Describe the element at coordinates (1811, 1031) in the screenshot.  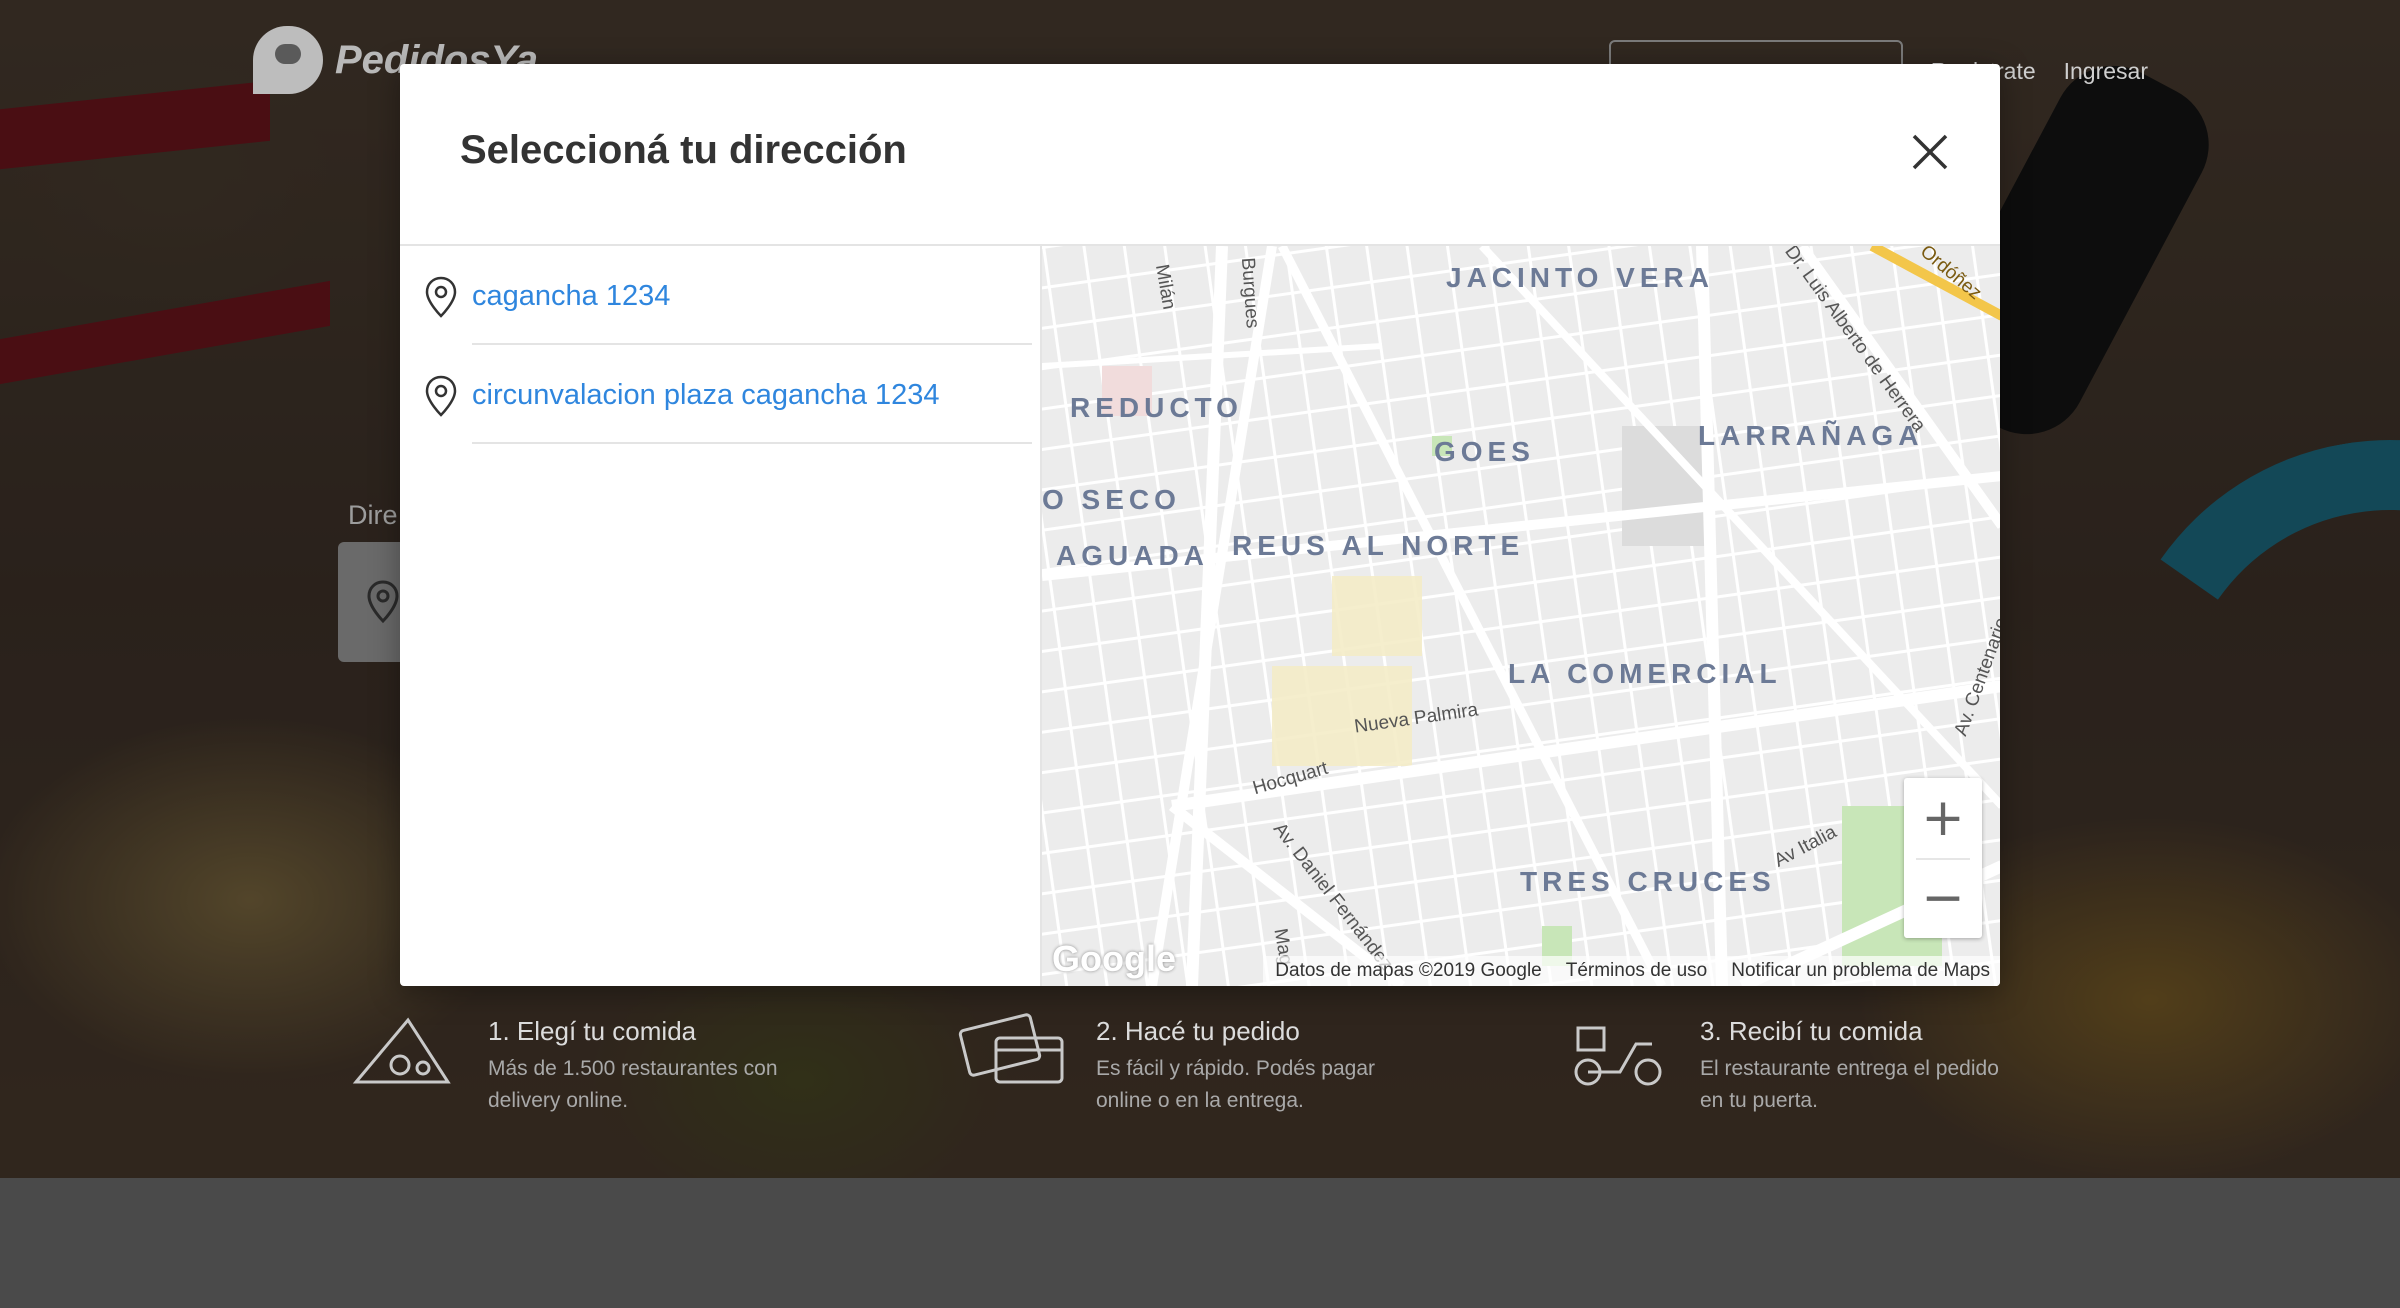
I see `step-title: 3. Recibí tu comida` at that location.